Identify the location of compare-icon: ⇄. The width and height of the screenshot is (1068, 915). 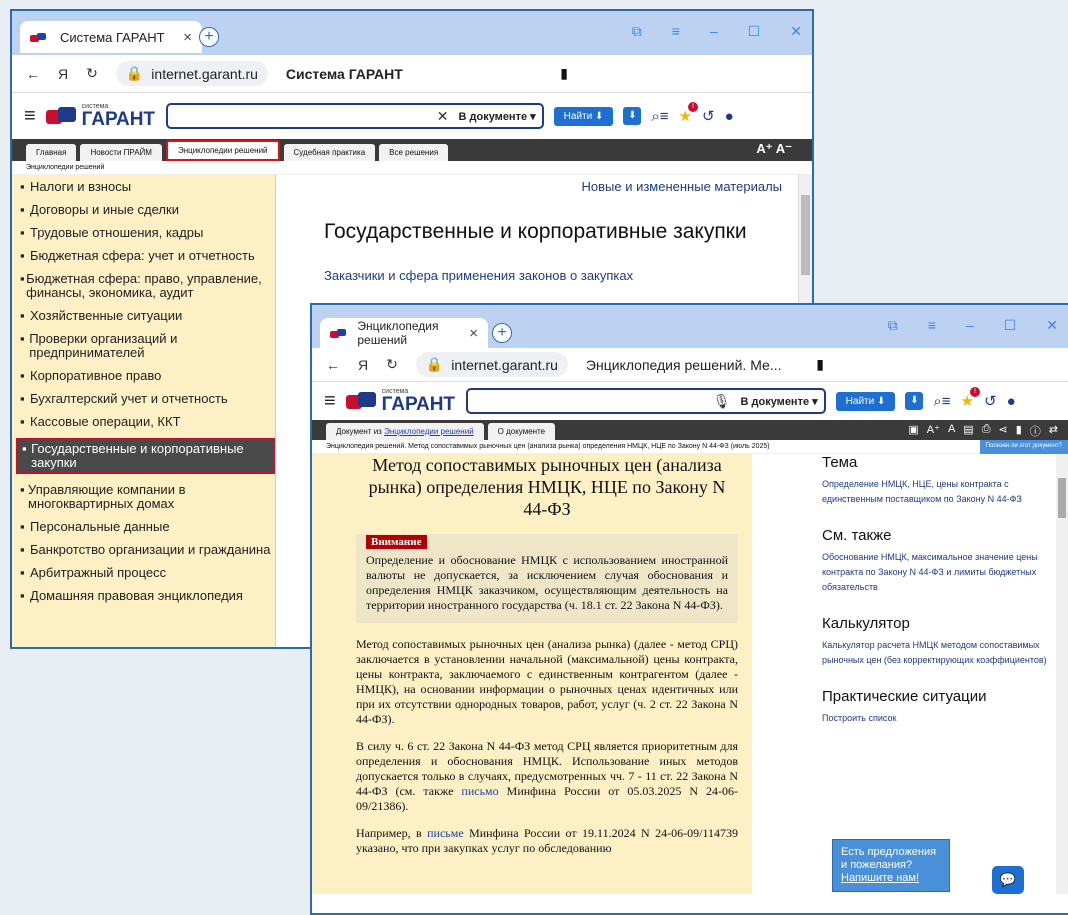
(1053, 431).